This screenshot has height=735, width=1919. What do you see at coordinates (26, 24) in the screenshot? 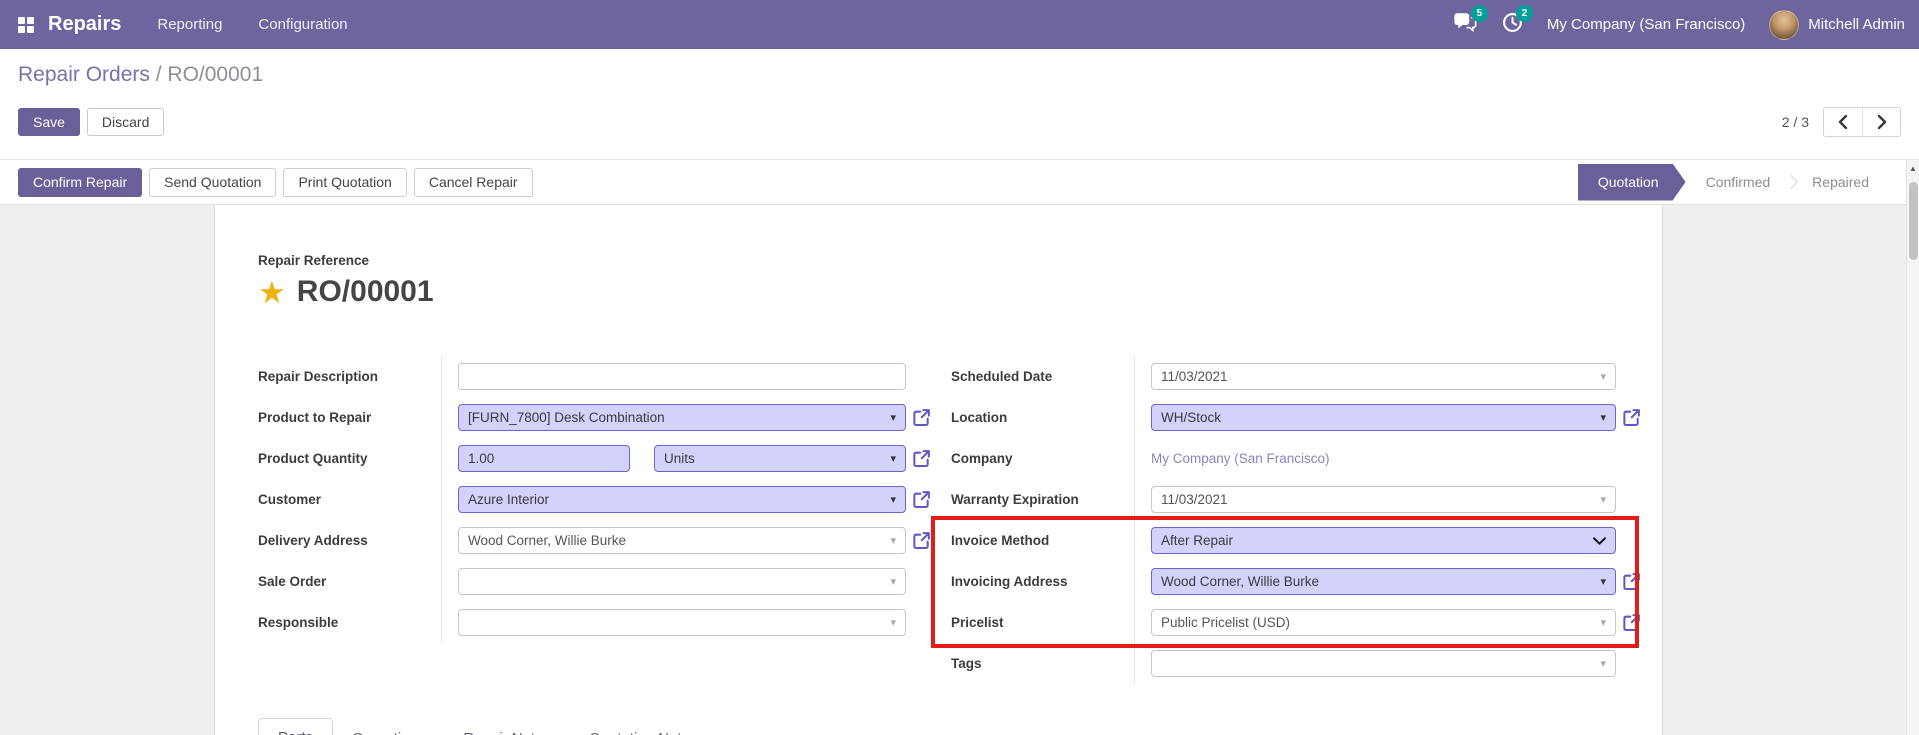
I see `apps-grid-icon` at bounding box center [26, 24].